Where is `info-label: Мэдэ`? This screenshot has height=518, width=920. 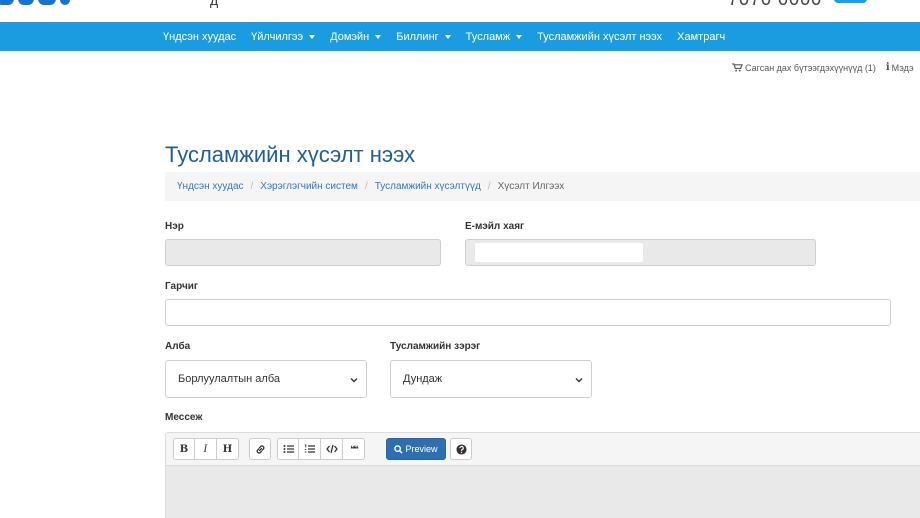 info-label: Мэдэ is located at coordinates (902, 67).